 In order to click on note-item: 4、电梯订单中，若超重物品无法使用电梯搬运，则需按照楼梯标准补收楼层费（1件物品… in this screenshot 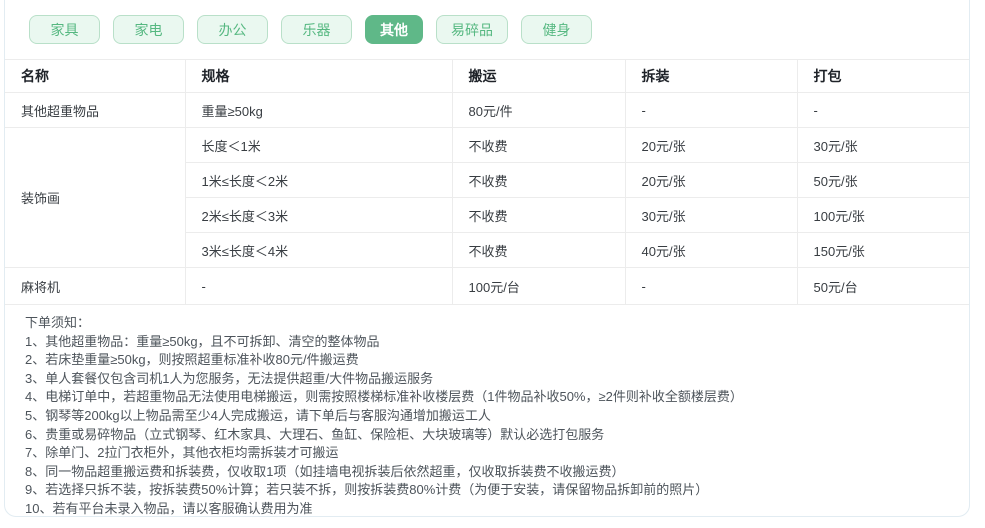, I will do `click(384, 397)`.